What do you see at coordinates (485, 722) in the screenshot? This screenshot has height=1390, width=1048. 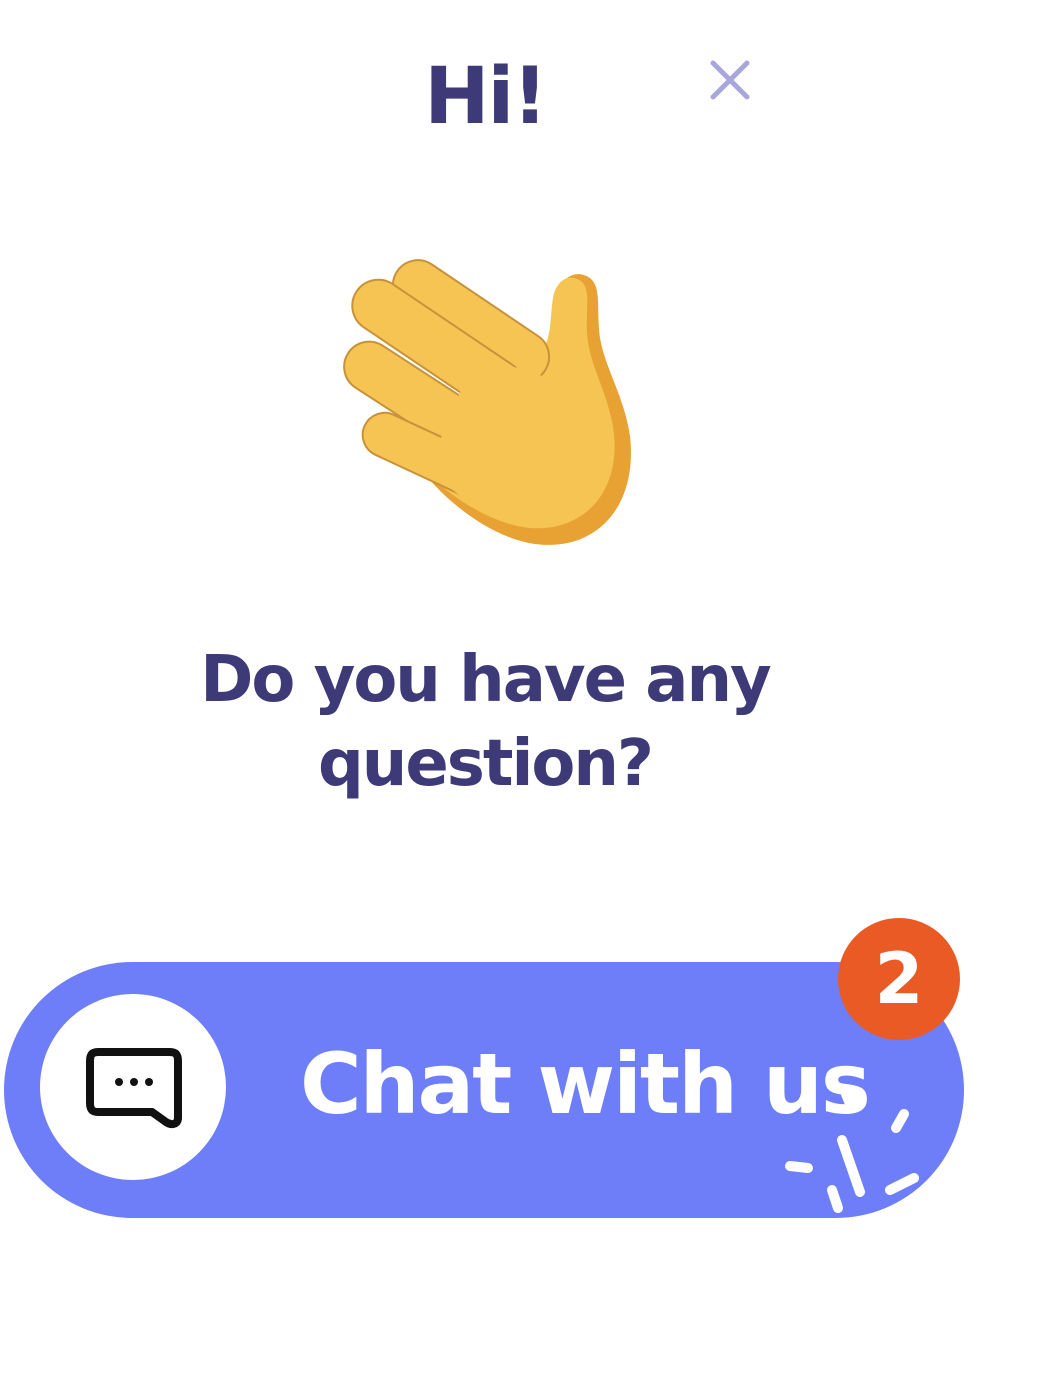 I see `question-text: Do you have any question?` at bounding box center [485, 722].